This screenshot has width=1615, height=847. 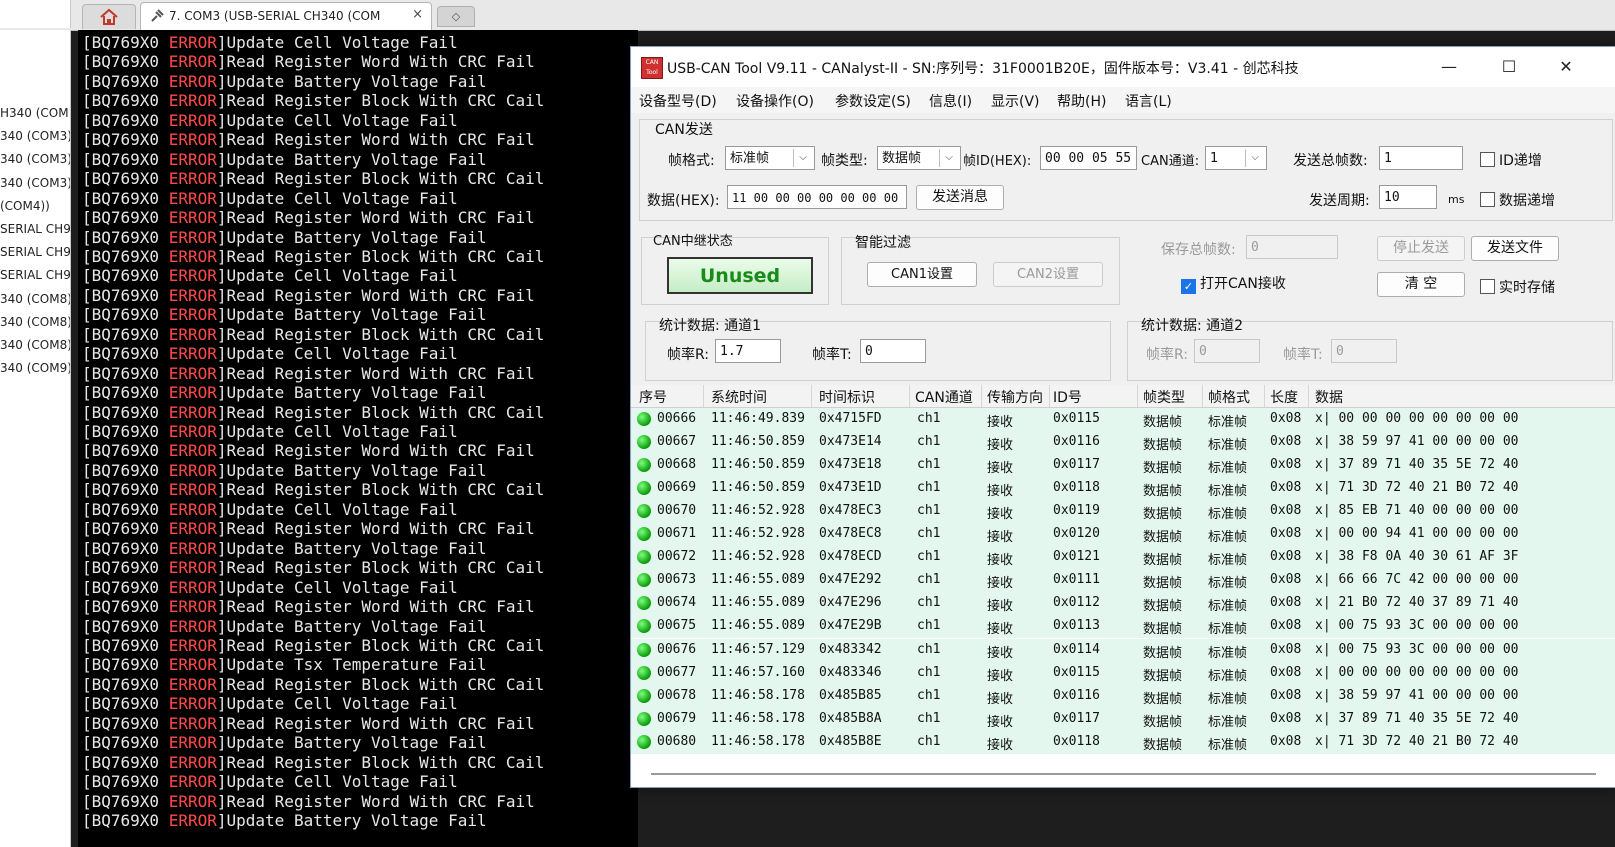 What do you see at coordinates (1015, 397) in the screenshot?
I see `col-direction-header: 传输方向` at bounding box center [1015, 397].